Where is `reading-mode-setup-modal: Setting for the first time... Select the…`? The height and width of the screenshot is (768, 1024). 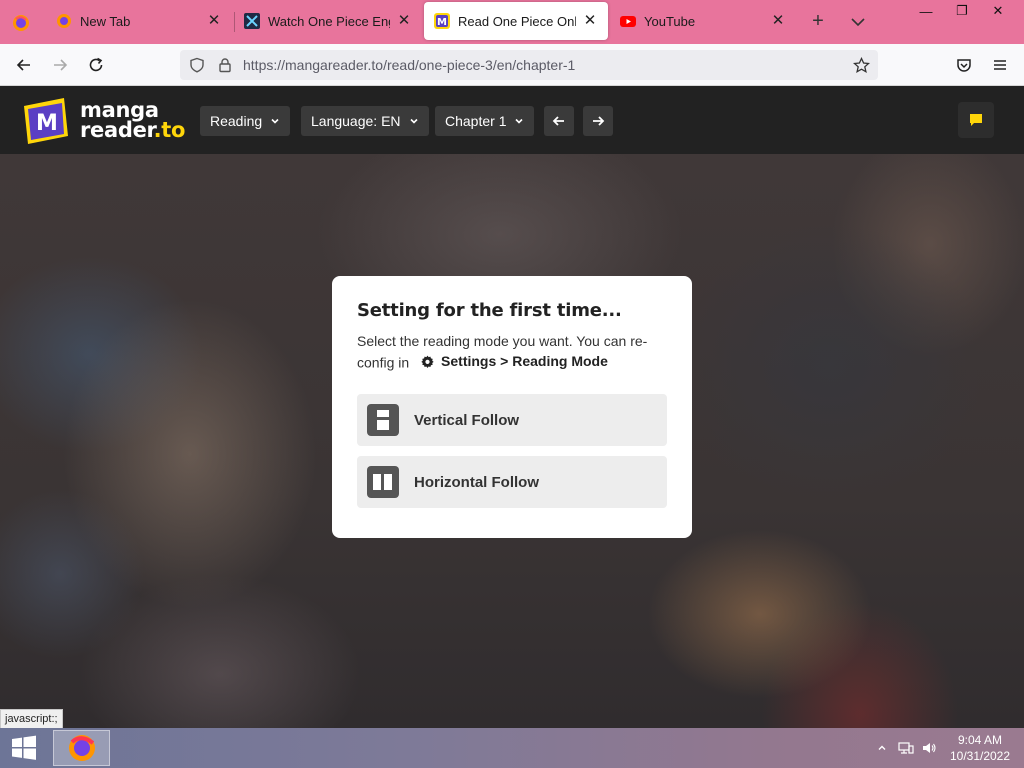
reading-mode-setup-modal: Setting for the first time... Select the… is located at coordinates (512, 407).